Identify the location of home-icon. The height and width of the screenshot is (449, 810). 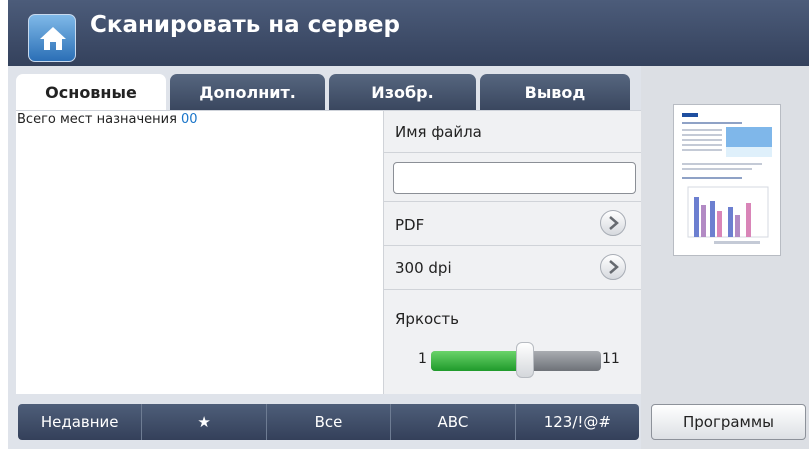
(53, 38).